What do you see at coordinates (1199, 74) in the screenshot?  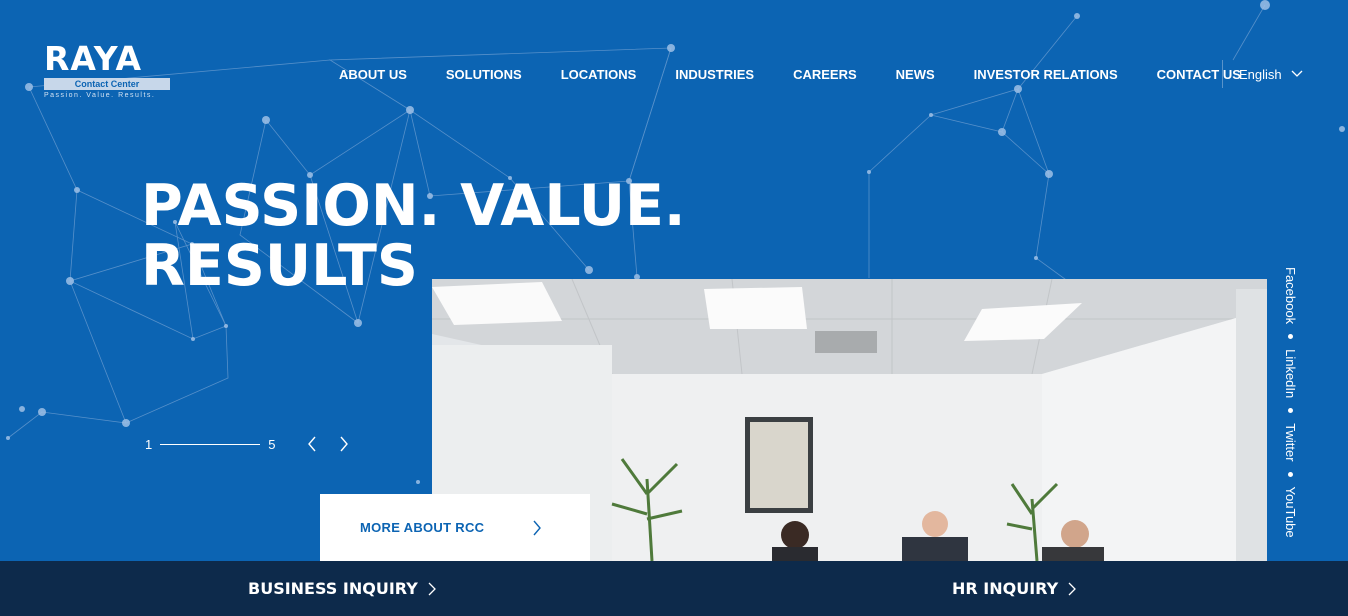 I see `nav-contact-us: CONTACT US` at bounding box center [1199, 74].